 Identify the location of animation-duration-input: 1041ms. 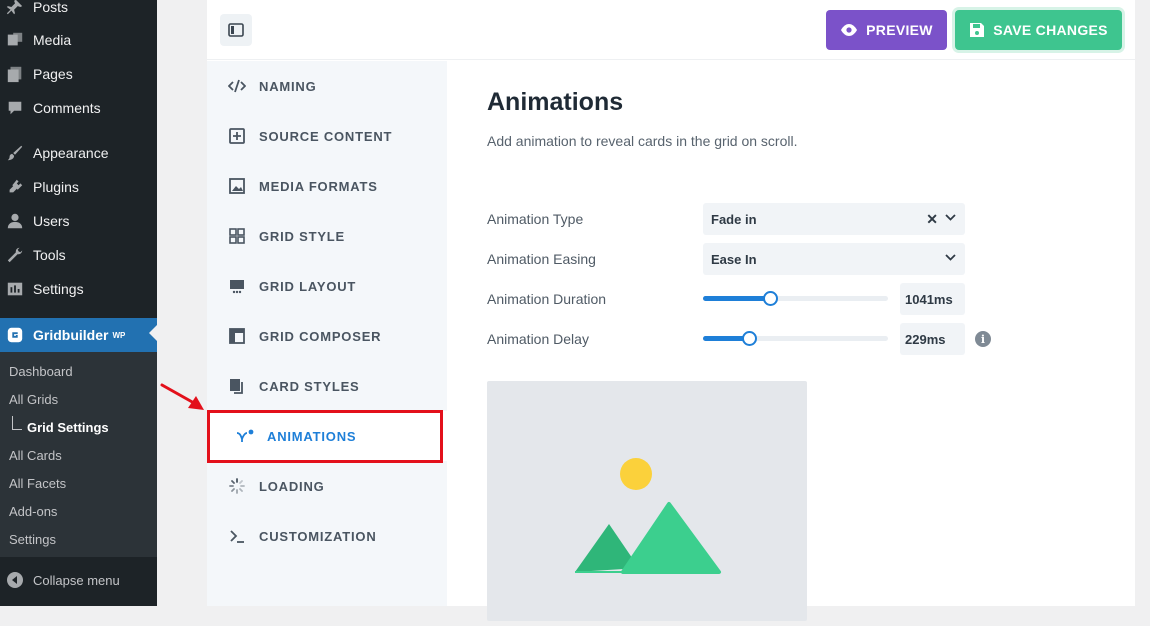
(932, 299).